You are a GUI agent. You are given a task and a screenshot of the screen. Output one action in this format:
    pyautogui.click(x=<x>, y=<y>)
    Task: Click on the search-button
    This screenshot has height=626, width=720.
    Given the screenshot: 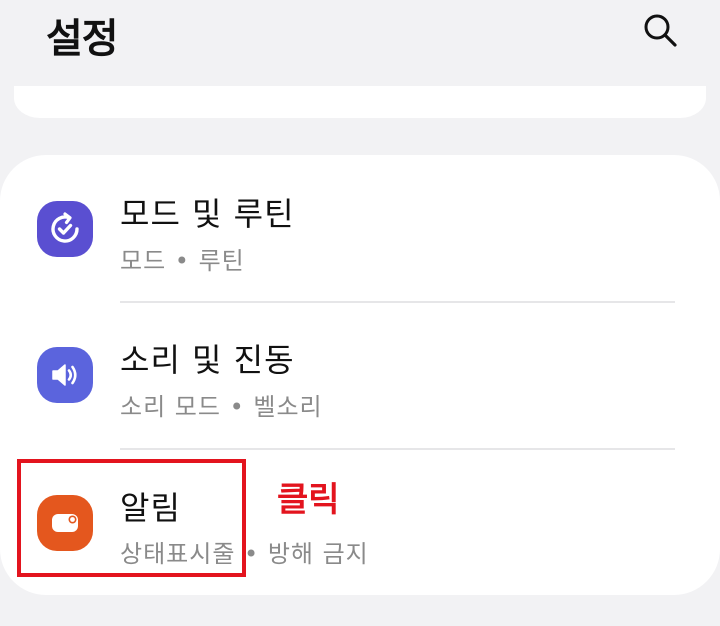 What is the action you would take?
    pyautogui.click(x=660, y=30)
    